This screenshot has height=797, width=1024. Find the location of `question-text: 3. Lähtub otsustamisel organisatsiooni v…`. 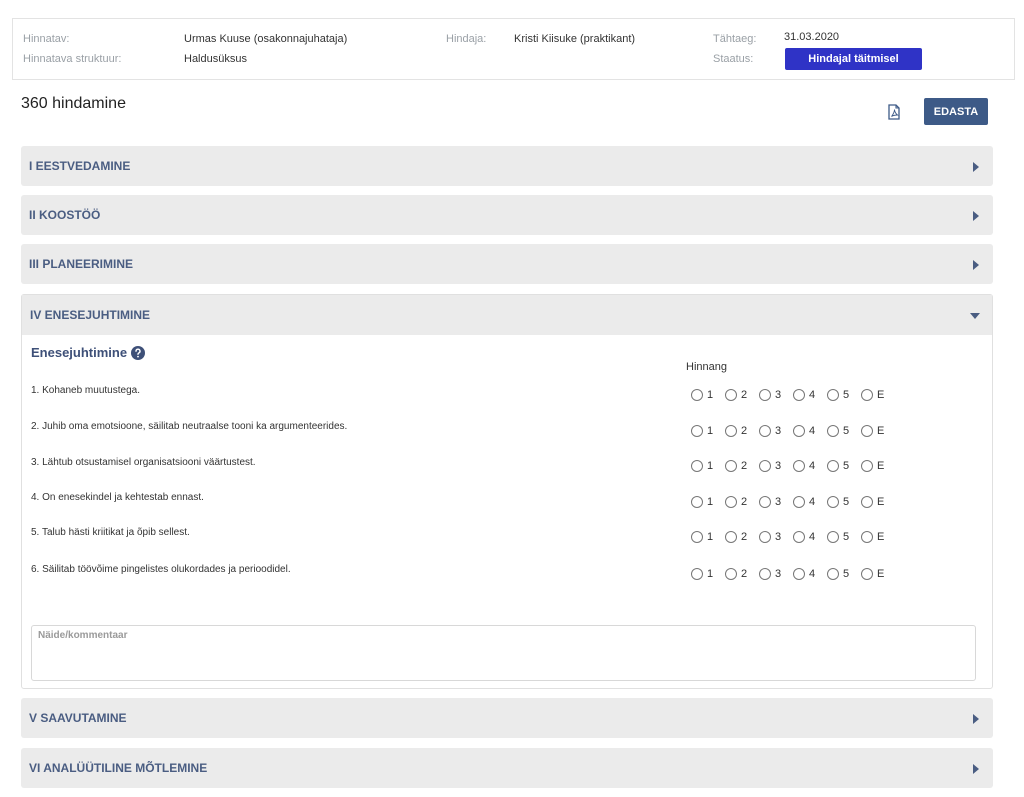

question-text: 3. Lähtub otsustamisel organisatsiooni v… is located at coordinates (143, 462).